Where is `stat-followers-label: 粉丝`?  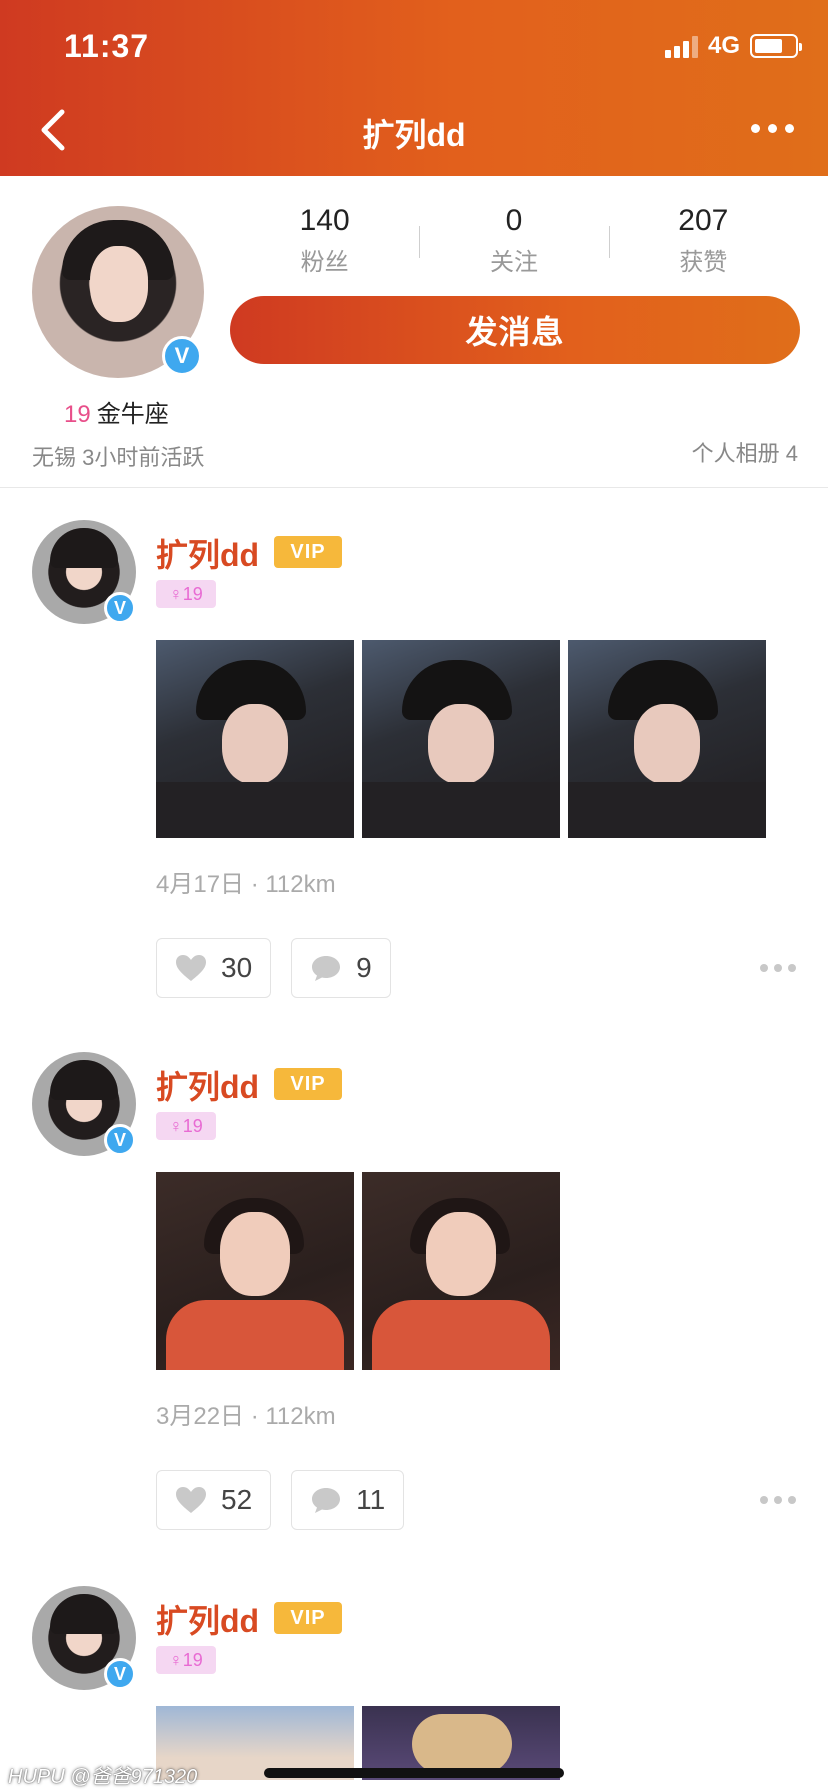
stat-followers-label: 粉丝 is located at coordinates (324, 262).